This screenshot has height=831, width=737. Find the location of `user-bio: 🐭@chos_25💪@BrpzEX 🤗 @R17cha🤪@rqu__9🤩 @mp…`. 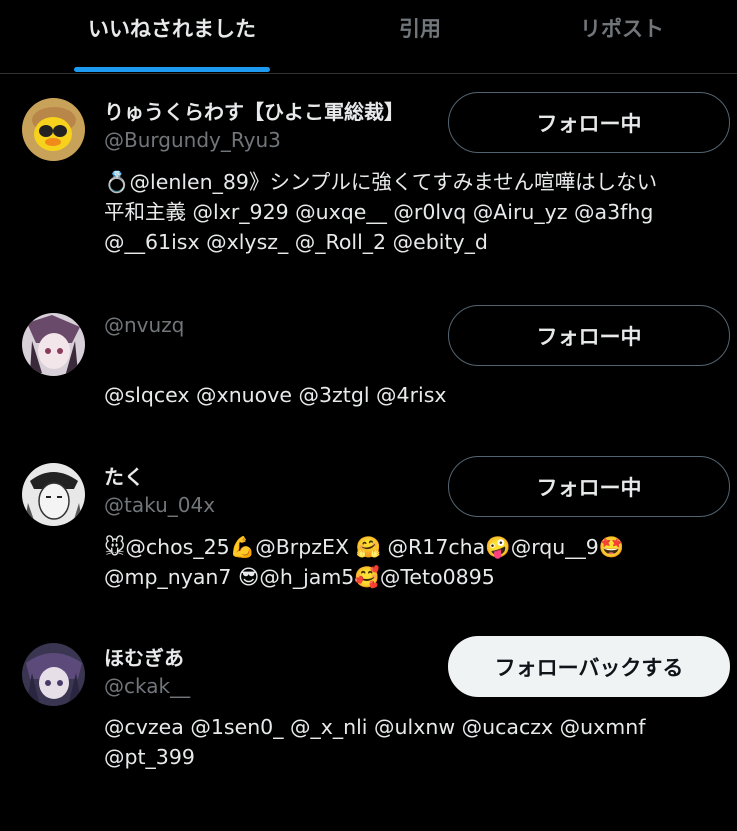

user-bio: 🐭@chos_25💪@BrpzEX 🤗 @R17cha🤪@rqu__9🤩 @mp… is located at coordinates (414, 562).